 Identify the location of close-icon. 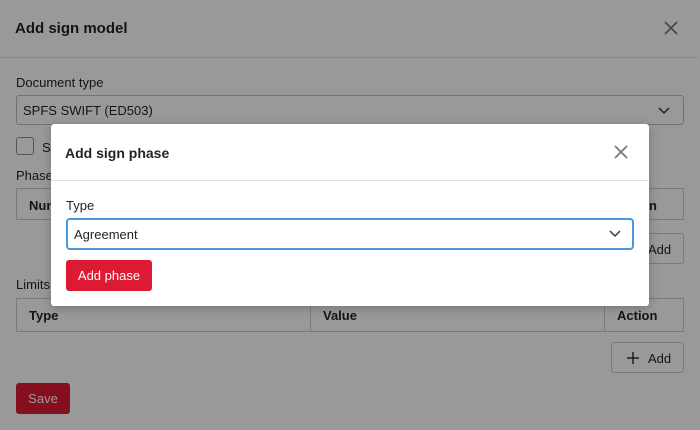
(621, 152).